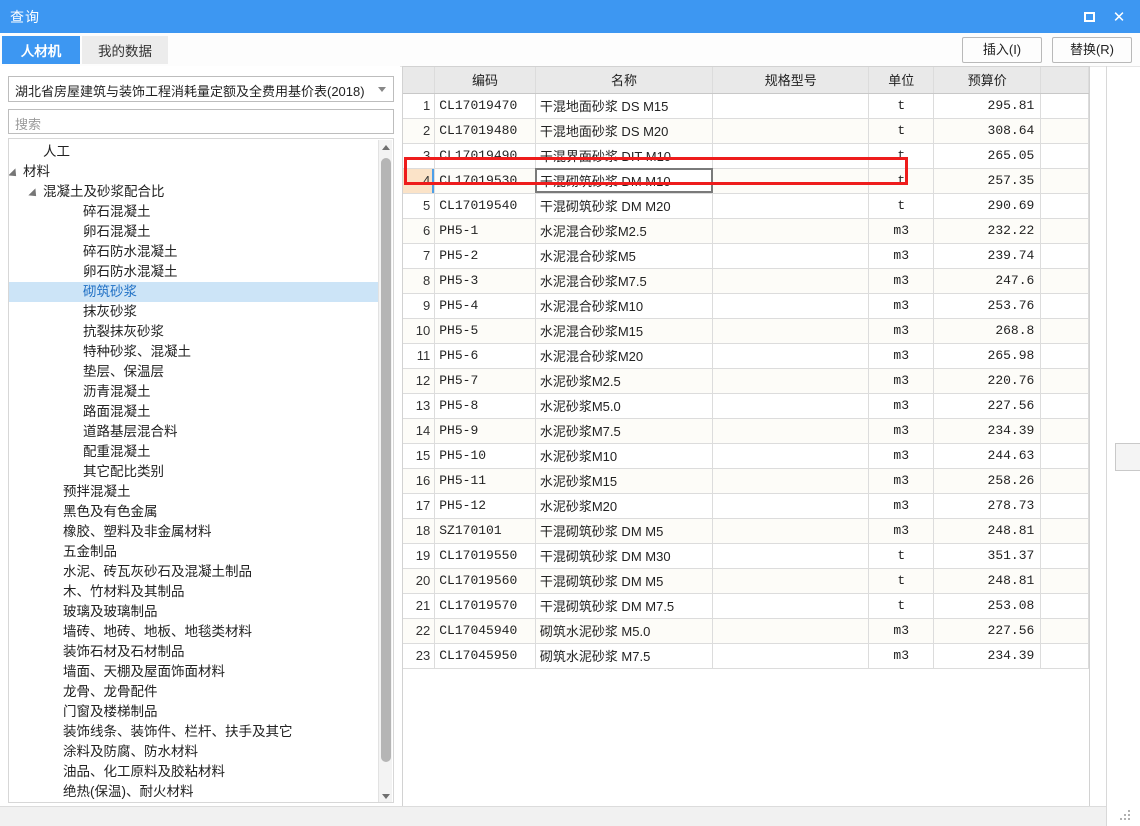  I want to click on cell-code: PH5-11, so click(485, 481).